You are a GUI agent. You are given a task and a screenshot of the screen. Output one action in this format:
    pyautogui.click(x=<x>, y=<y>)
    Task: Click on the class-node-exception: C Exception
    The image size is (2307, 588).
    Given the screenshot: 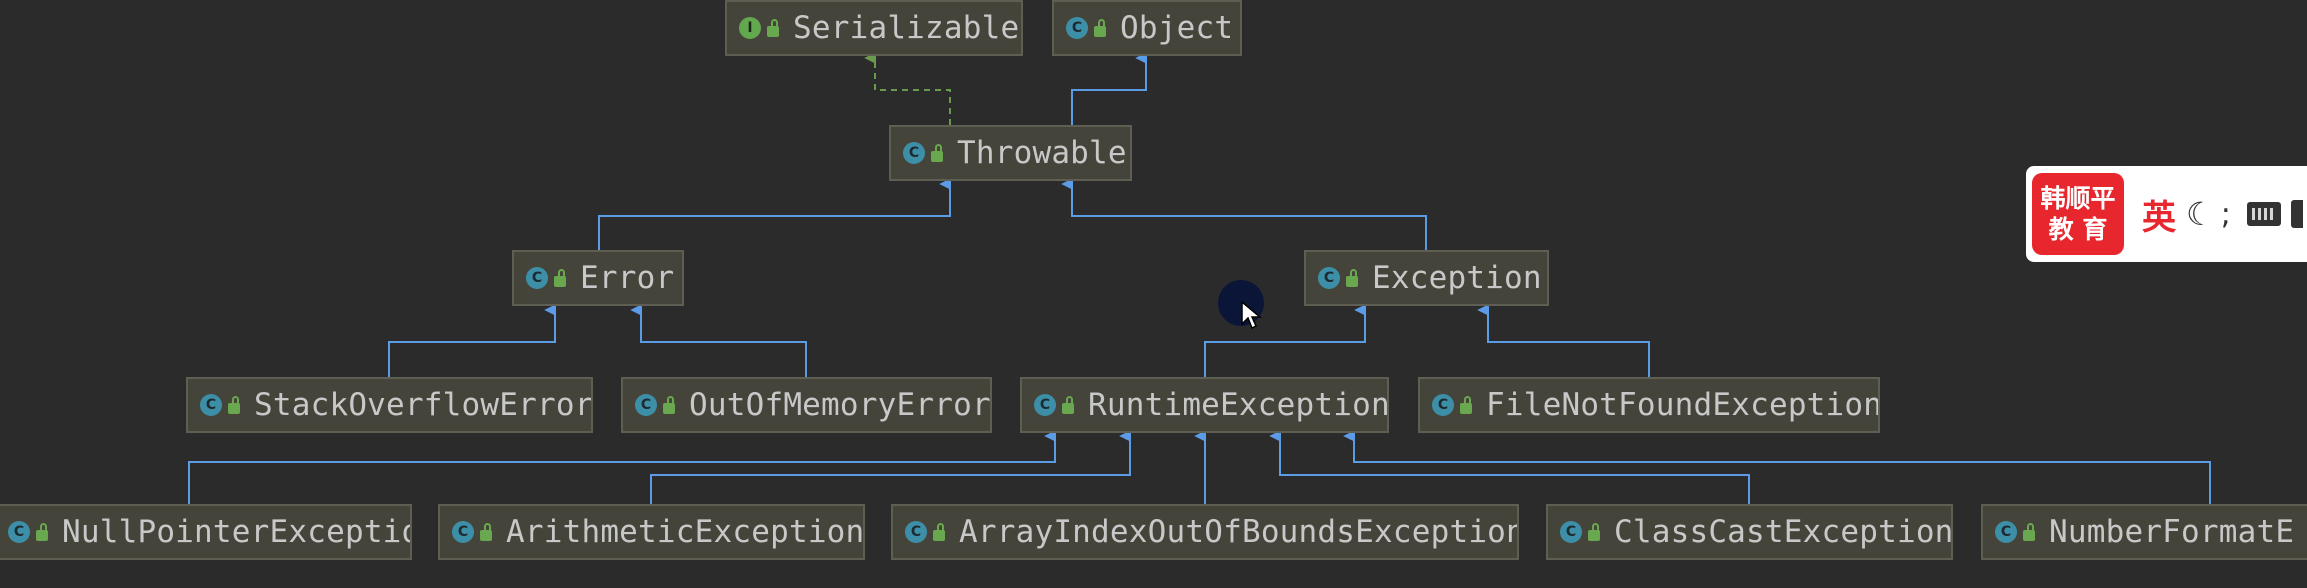 What is the action you would take?
    pyautogui.click(x=1426, y=278)
    